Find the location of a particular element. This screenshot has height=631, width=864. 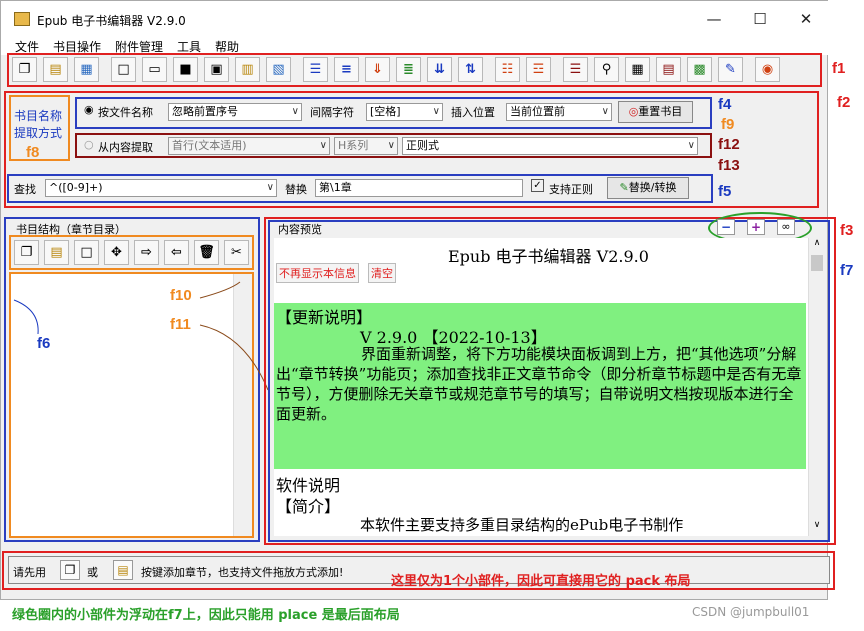

leader-line-f10 is located at coordinates (220, 290).